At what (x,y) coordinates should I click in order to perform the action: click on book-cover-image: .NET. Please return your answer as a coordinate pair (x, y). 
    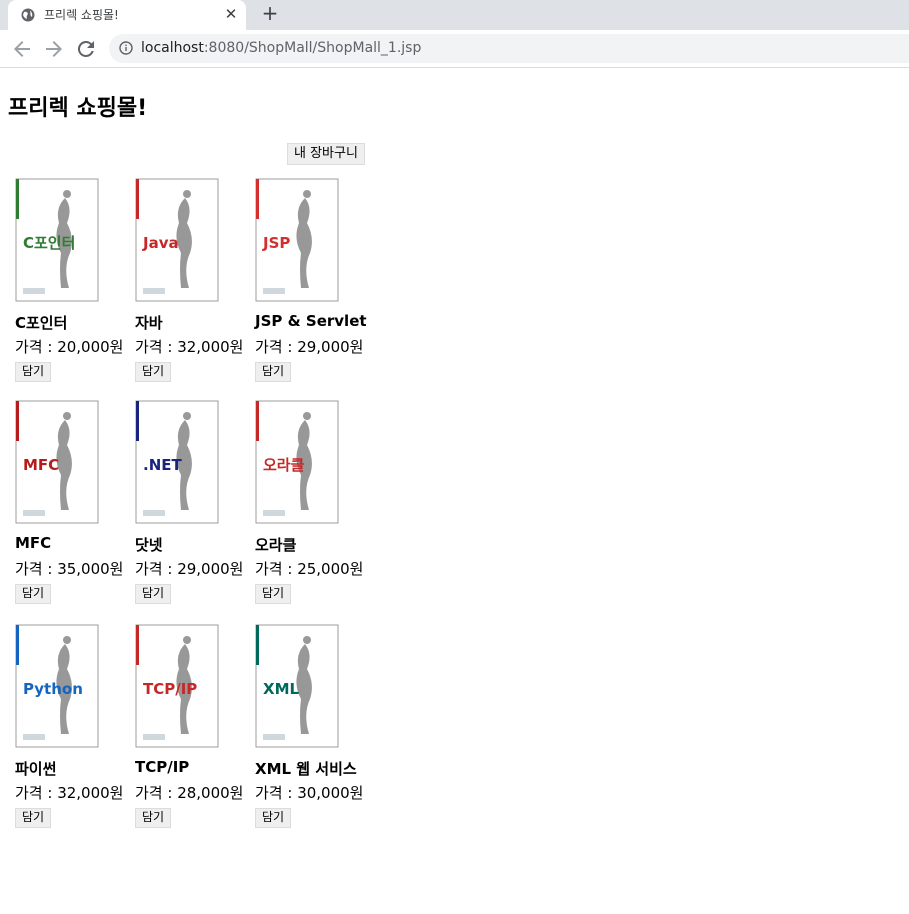
    Looking at the image, I should click on (177, 462).